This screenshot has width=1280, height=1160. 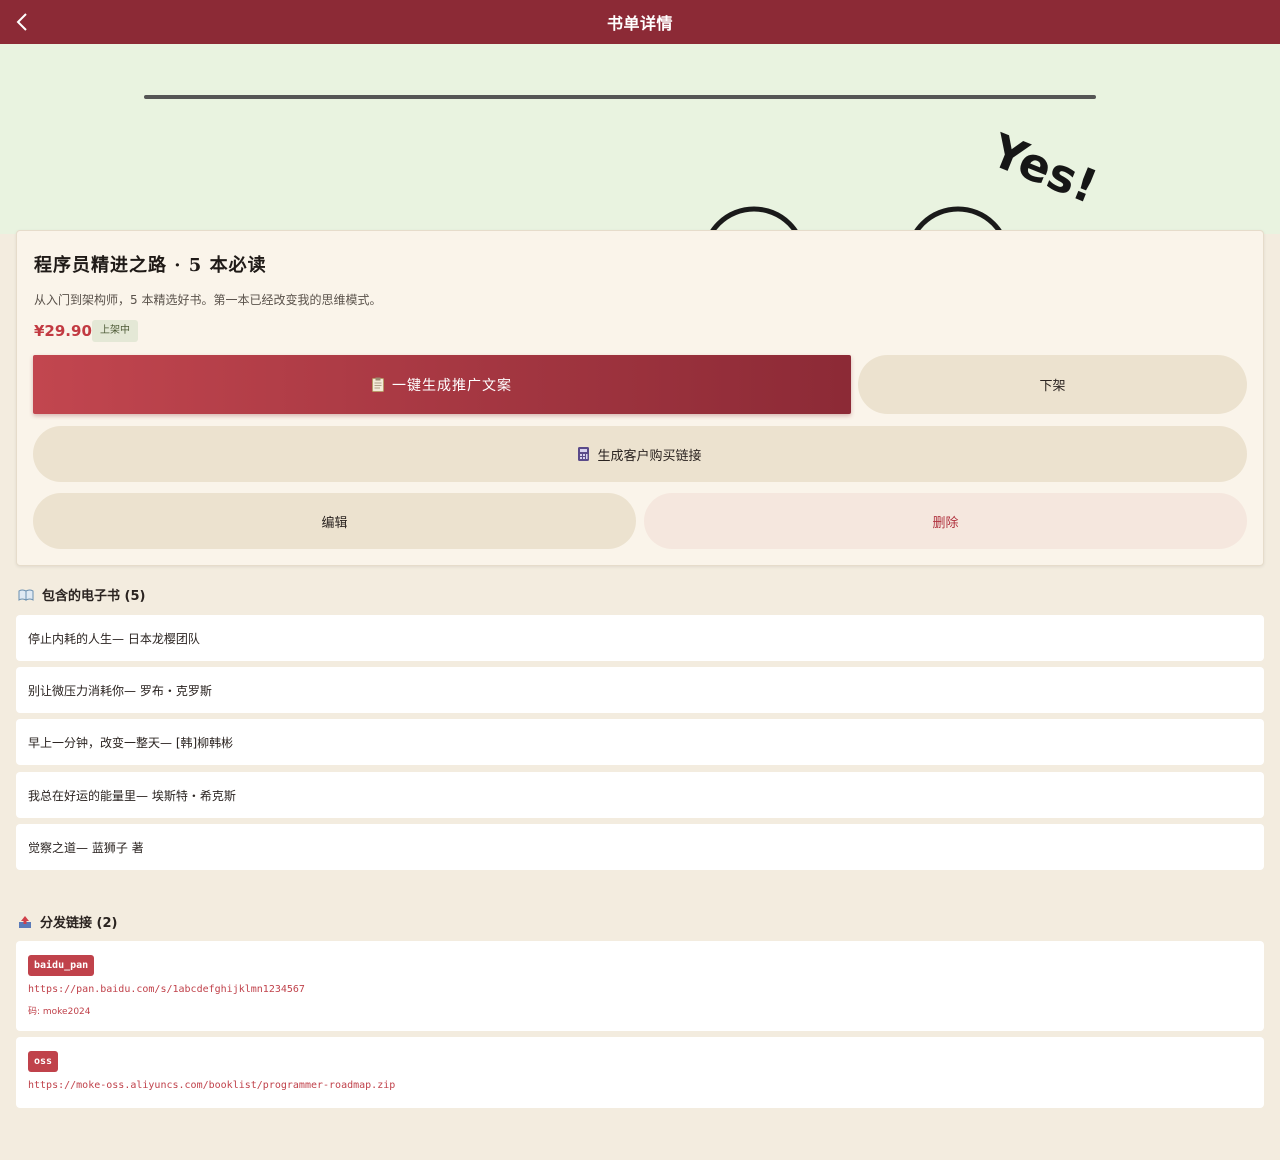 I want to click on outbox-tray-icon, so click(x=25, y=922).